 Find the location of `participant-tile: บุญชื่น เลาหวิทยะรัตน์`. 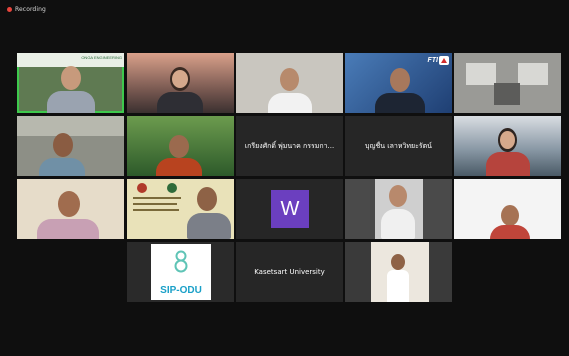

participant-tile: บุญชื่น เลาหวิทยะรัตน์ is located at coordinates (398, 146).